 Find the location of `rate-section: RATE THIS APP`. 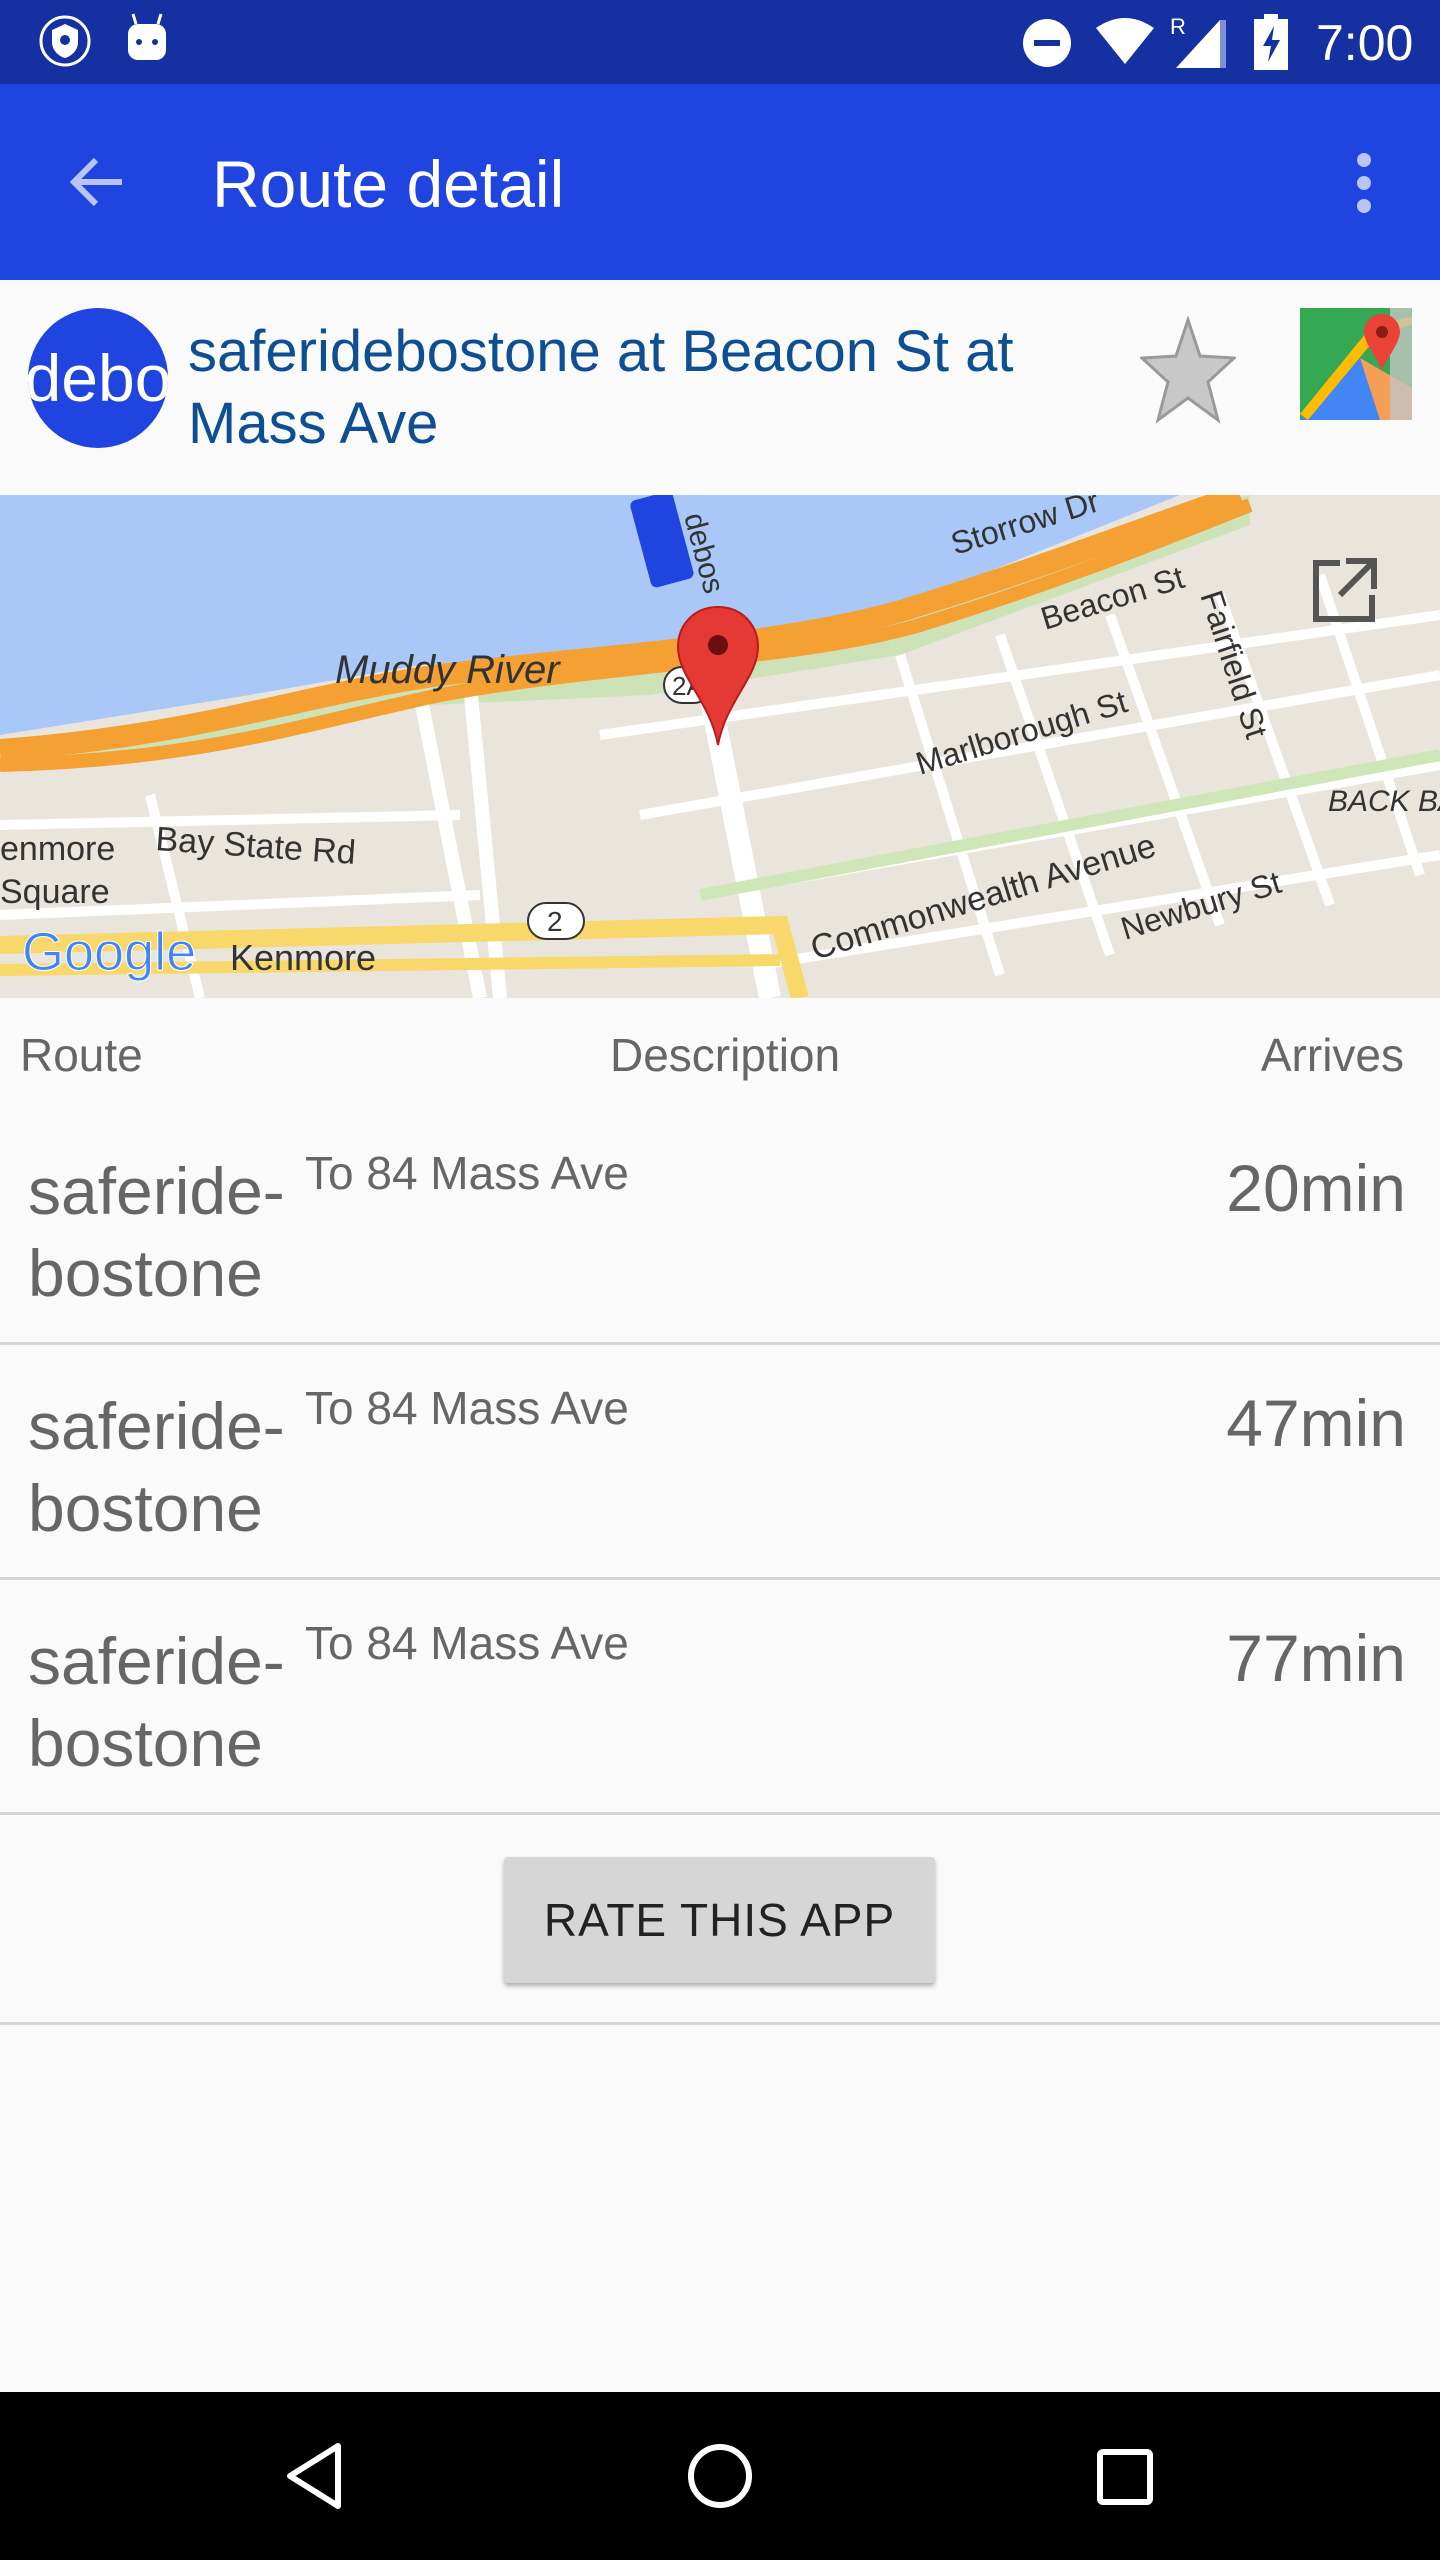

rate-section: RATE THIS APP is located at coordinates (720, 1920).